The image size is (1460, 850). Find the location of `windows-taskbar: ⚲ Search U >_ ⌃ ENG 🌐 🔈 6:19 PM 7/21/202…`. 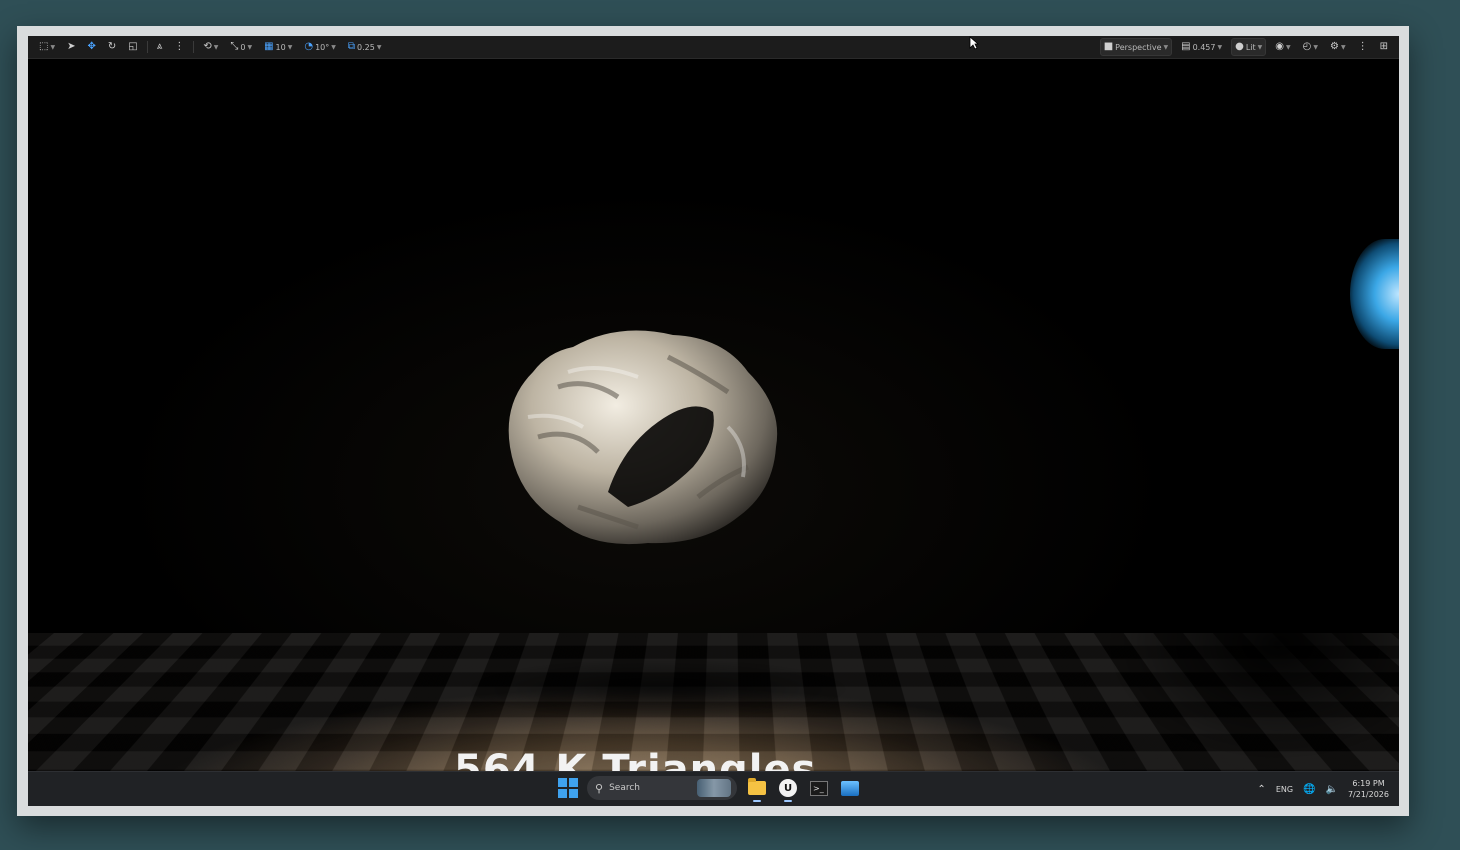

windows-taskbar: ⚲ Search U >_ ⌃ ENG 🌐 🔈 6:19 PM 7/21/202… is located at coordinates (713, 788).